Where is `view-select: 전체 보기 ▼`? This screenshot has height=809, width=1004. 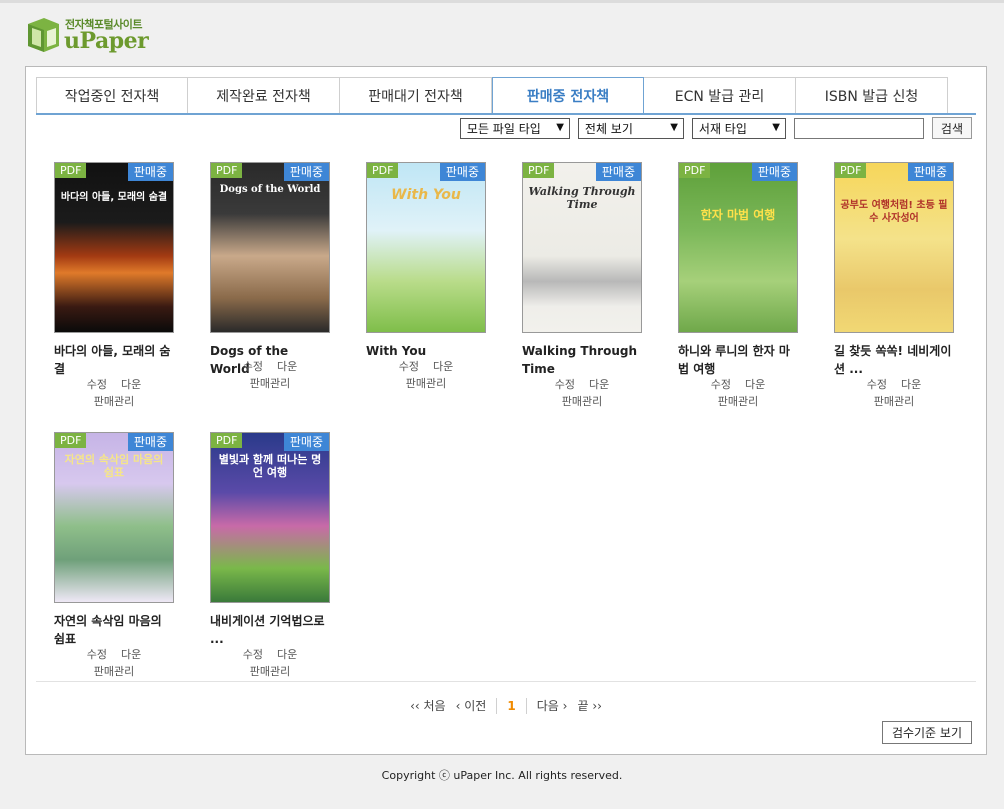 view-select: 전체 보기 ▼ is located at coordinates (630, 128).